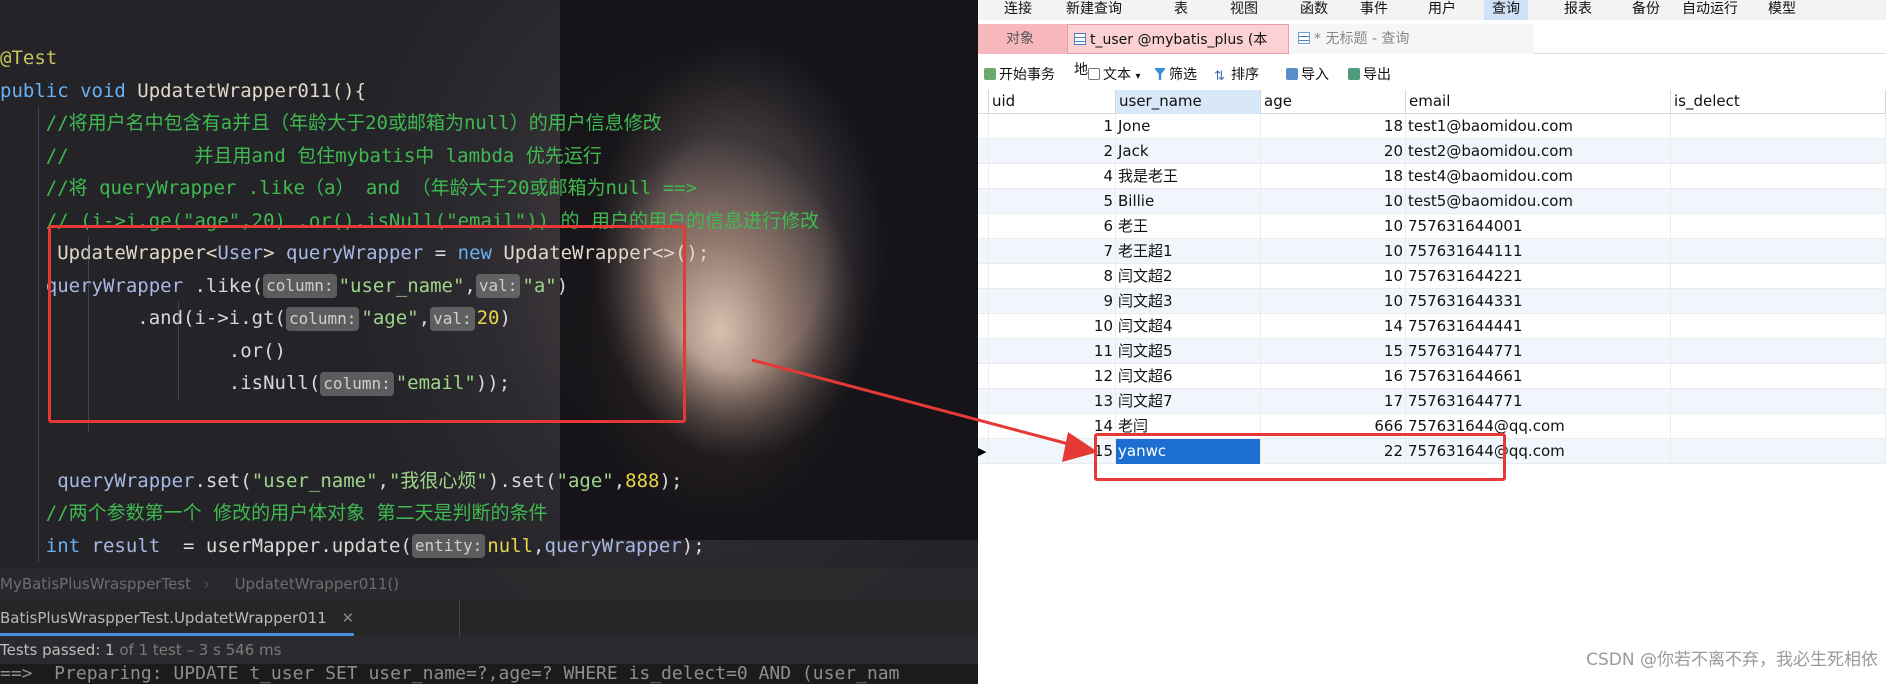 This screenshot has height=684, width=1886. Describe the element at coordinates (1052, 201) in the screenshot. I see `table-cell: 5` at that location.